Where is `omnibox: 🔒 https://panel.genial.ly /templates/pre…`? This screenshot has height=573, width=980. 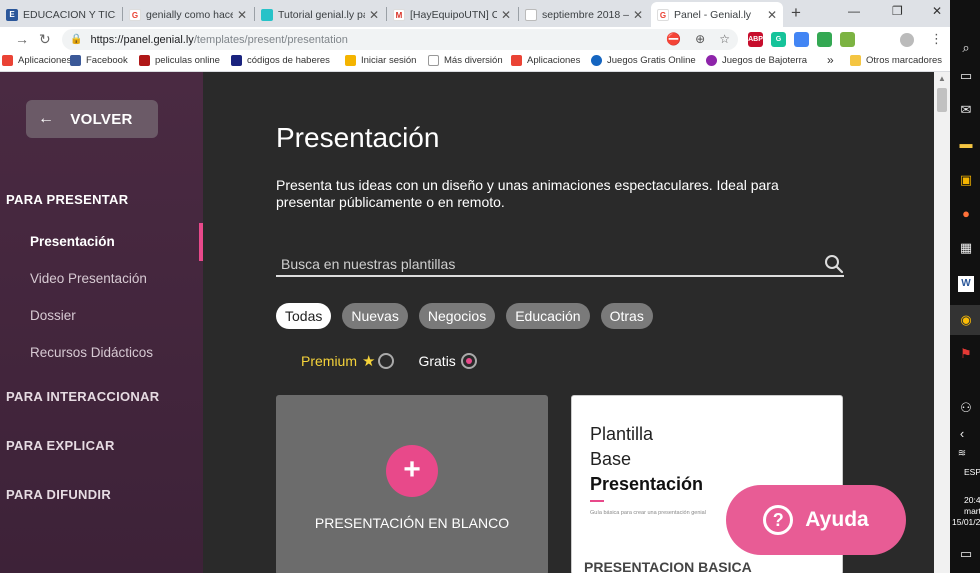 omnibox: 🔒 https://panel.genial.ly /templates/pre… is located at coordinates (400, 39).